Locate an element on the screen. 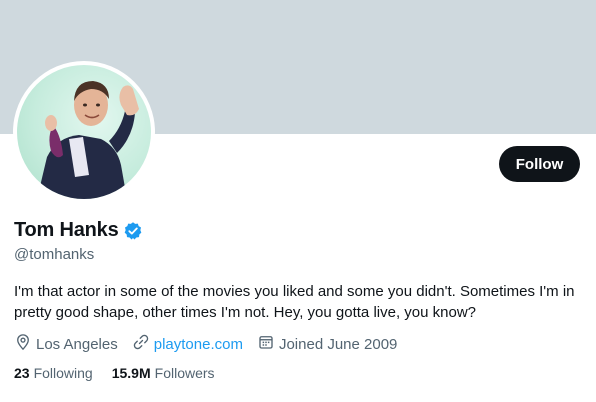  follow-stats: 23 Following 15.9M Followers is located at coordinates (124, 373).